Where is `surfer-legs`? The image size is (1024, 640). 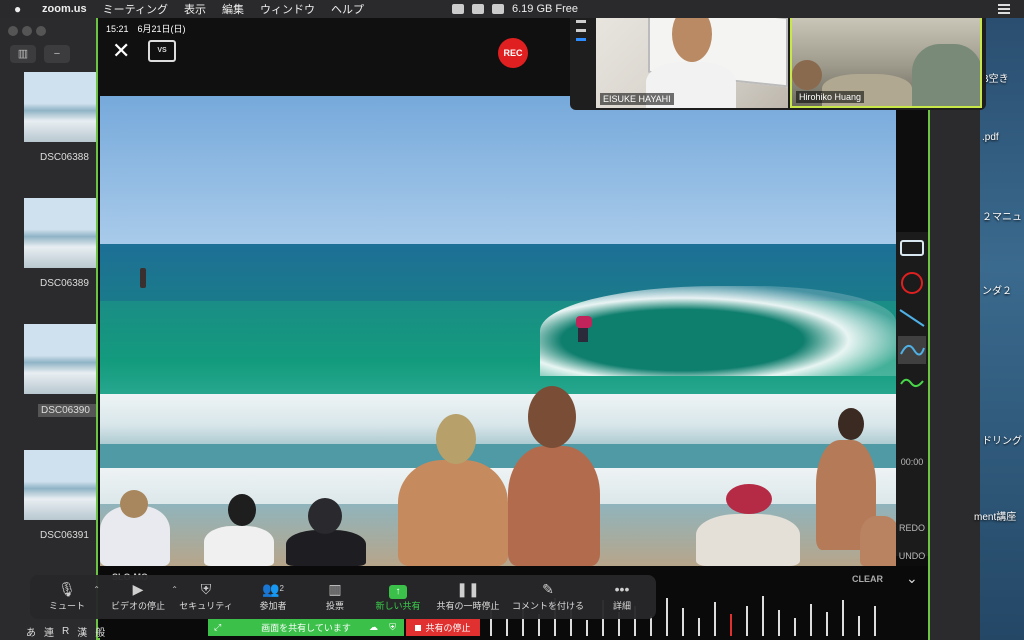
surfer-legs is located at coordinates (583, 335).